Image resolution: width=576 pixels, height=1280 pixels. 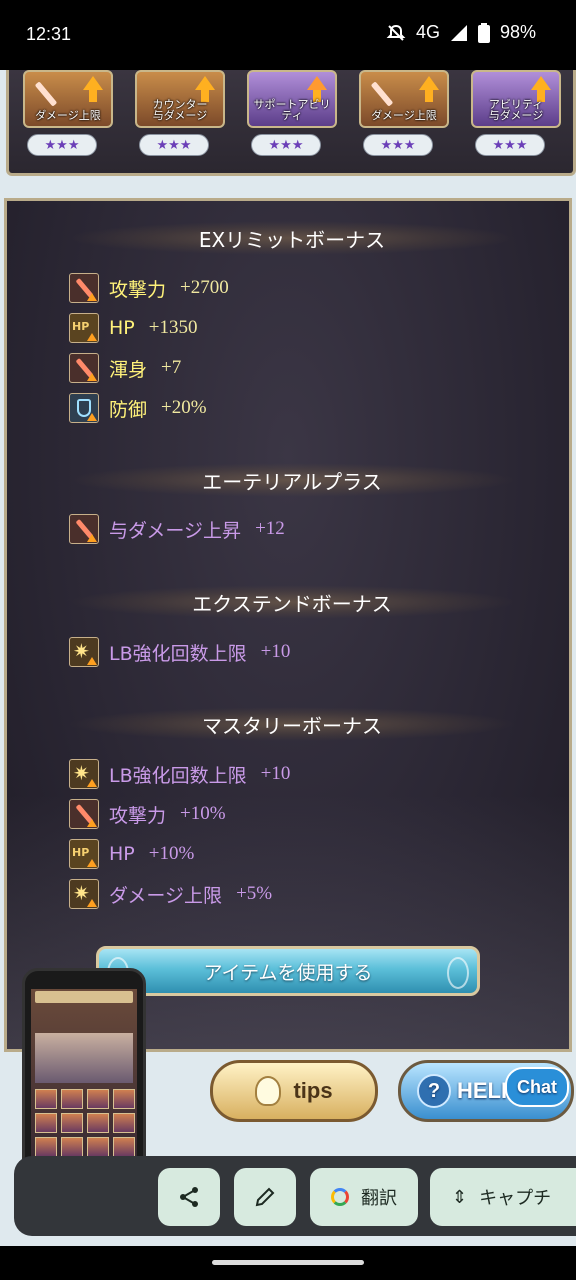 What do you see at coordinates (180, 110) in the screenshot?
I see `support-ability-label: カウンター 与ダメージ` at bounding box center [180, 110].